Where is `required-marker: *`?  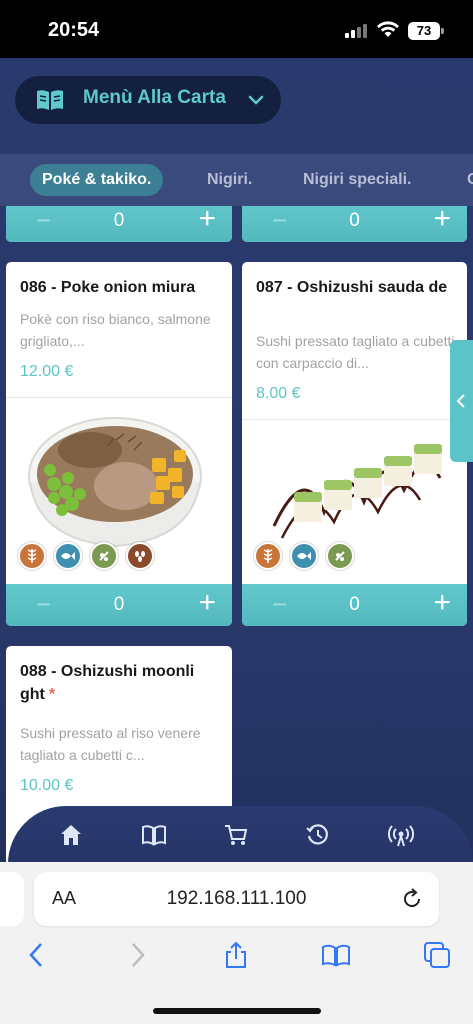
required-marker: * is located at coordinates (52, 694).